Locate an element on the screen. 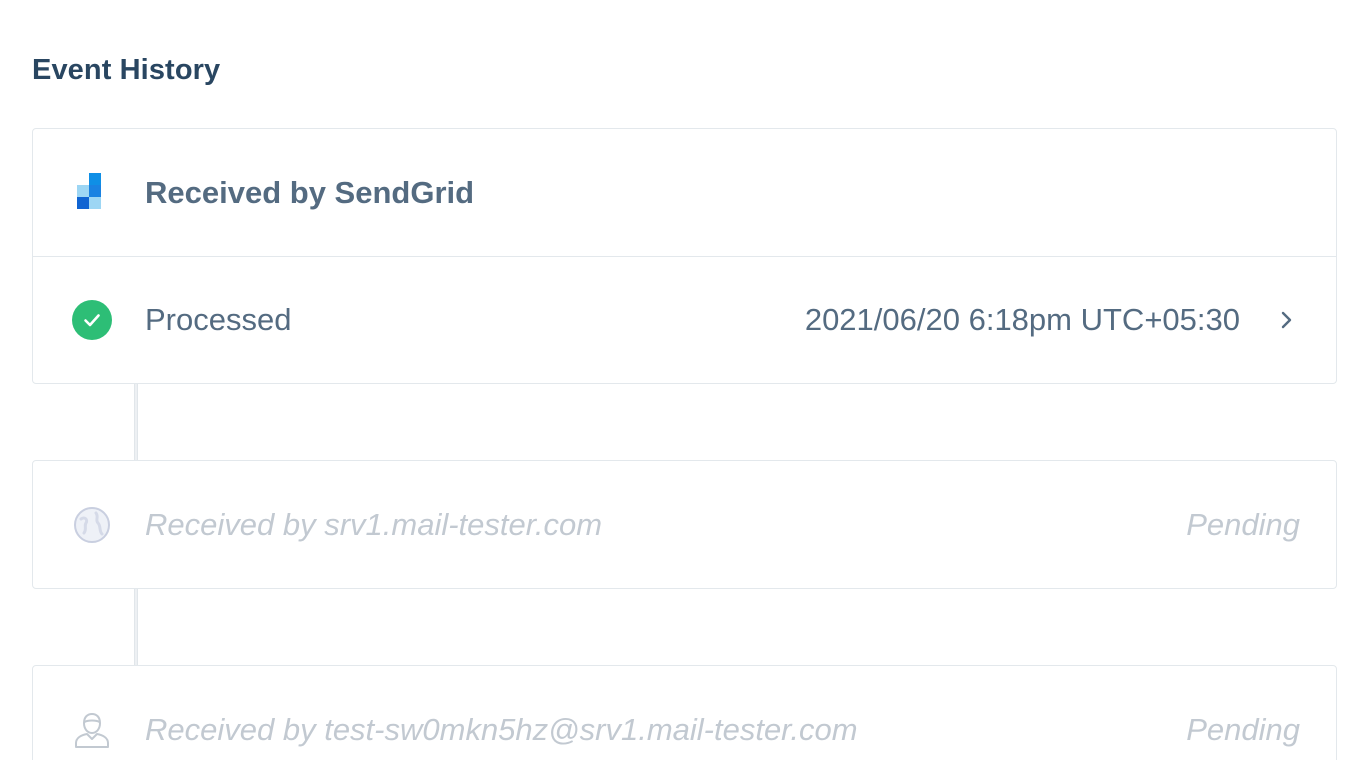 This screenshot has width=1372, height=760. chevron-right-icon is located at coordinates (1287, 320).